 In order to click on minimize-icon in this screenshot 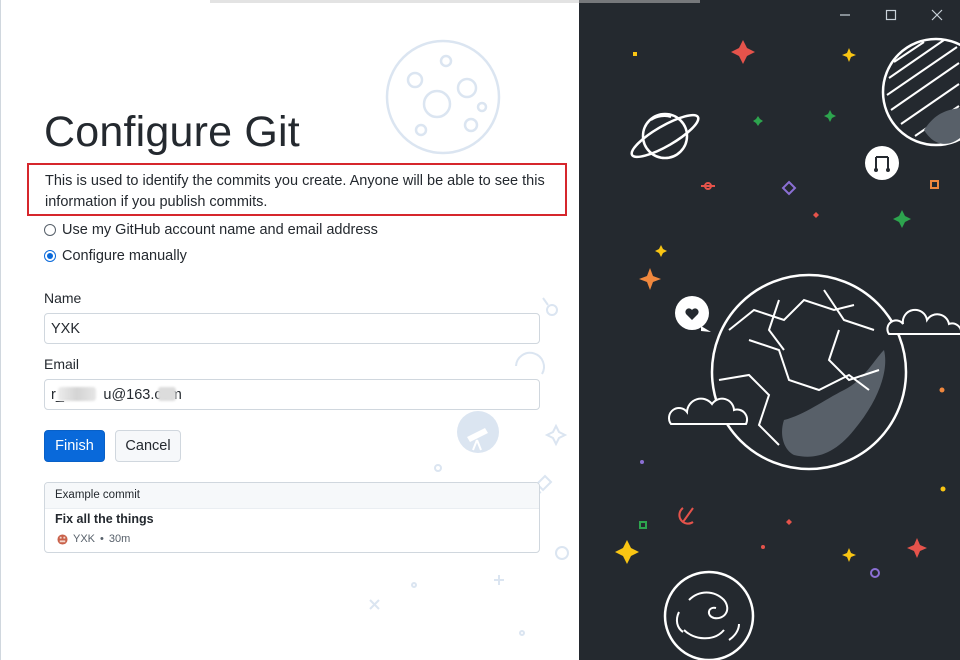, I will do `click(845, 15)`.